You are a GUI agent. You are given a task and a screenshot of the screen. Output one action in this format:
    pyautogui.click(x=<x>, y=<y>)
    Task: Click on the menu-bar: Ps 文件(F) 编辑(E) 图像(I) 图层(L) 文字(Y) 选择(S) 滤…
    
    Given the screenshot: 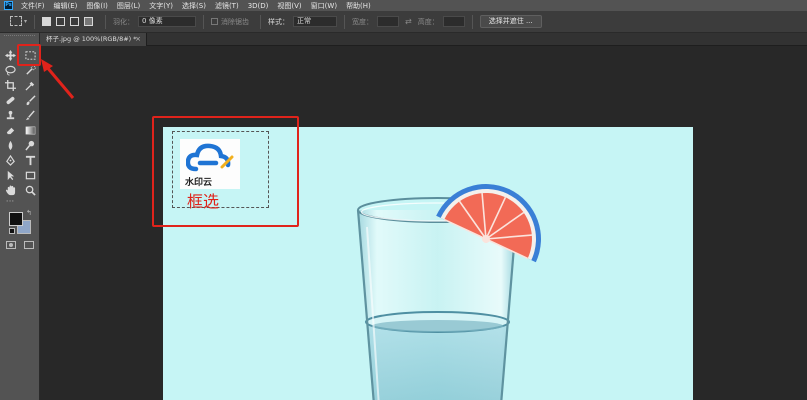 What is the action you would take?
    pyautogui.click(x=403, y=5)
    